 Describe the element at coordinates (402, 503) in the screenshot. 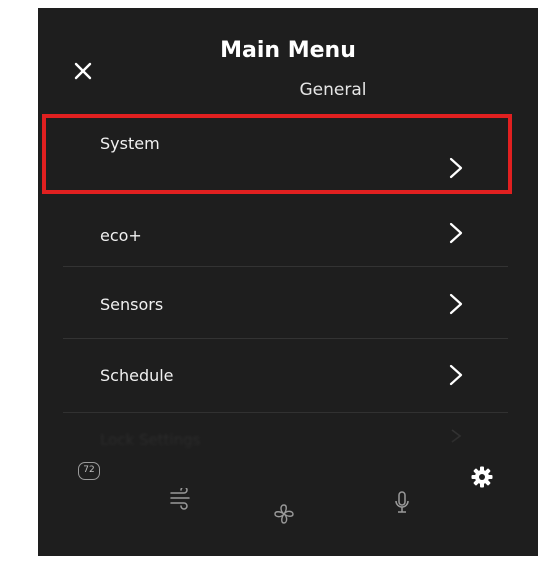

I see `microphone-icon` at that location.